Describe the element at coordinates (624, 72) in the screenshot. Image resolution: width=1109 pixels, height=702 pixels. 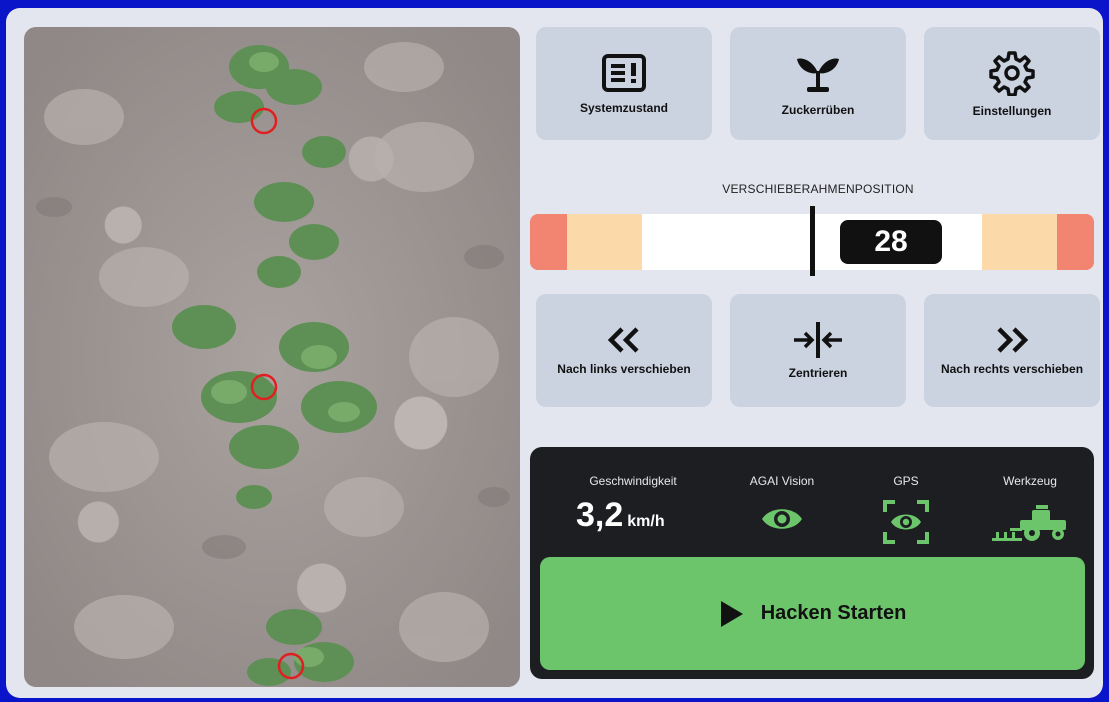
I see `status-board-icon` at that location.